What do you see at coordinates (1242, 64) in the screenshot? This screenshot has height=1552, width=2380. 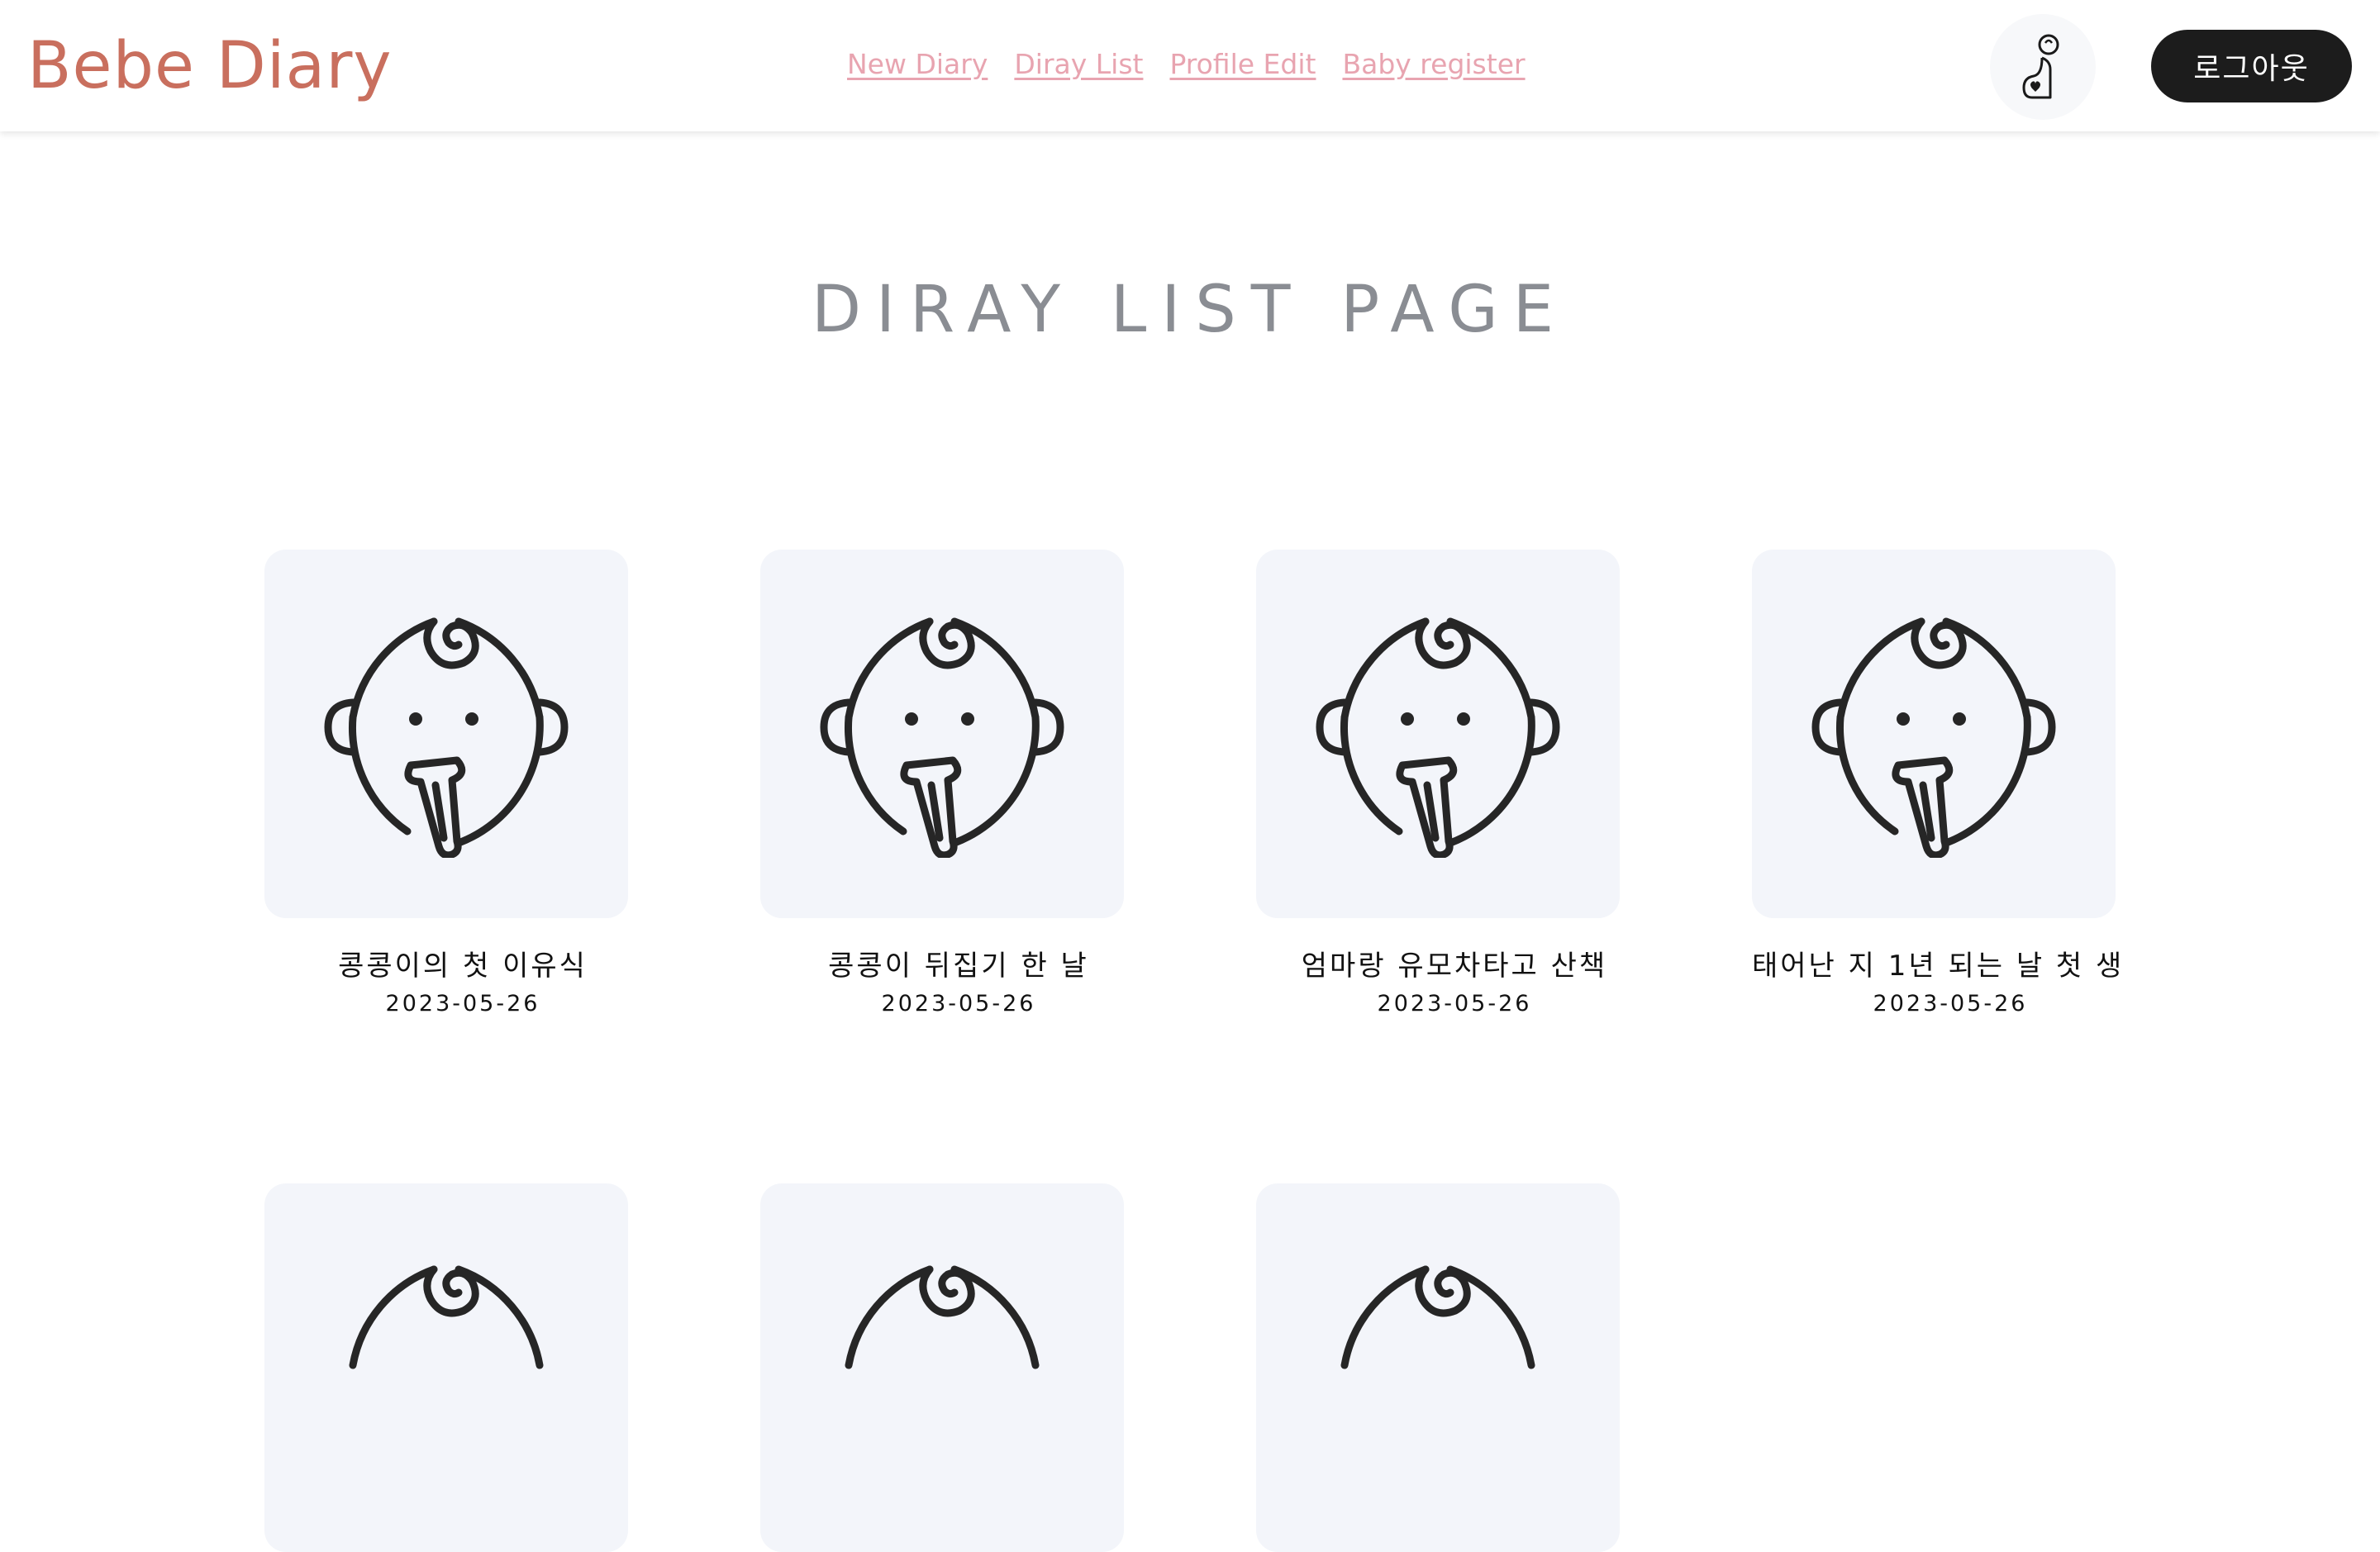 I see `nav-profile-edit: Profile Edit` at bounding box center [1242, 64].